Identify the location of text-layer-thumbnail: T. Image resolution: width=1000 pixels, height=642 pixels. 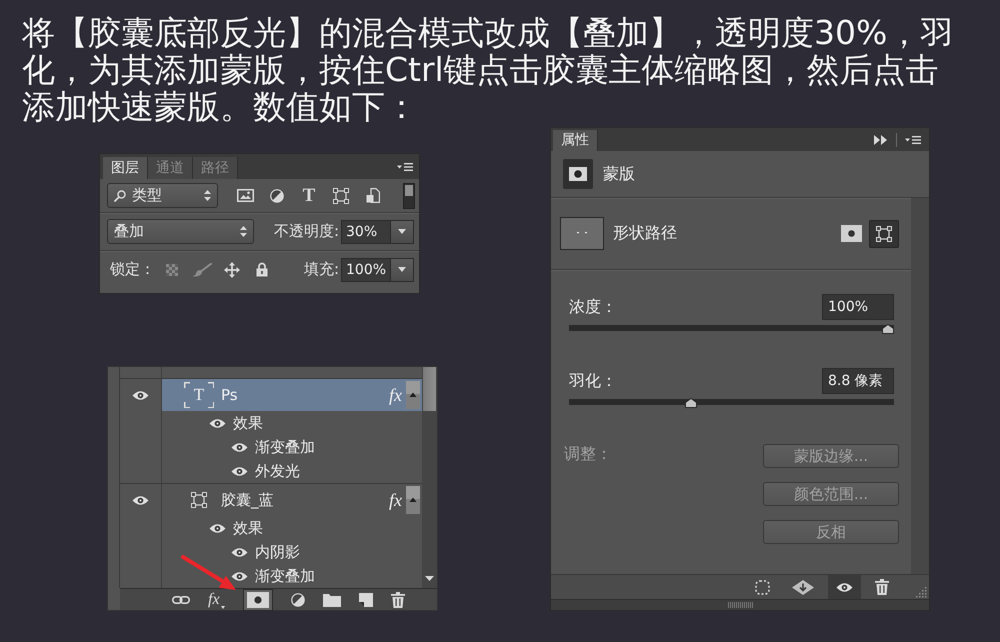
(199, 395).